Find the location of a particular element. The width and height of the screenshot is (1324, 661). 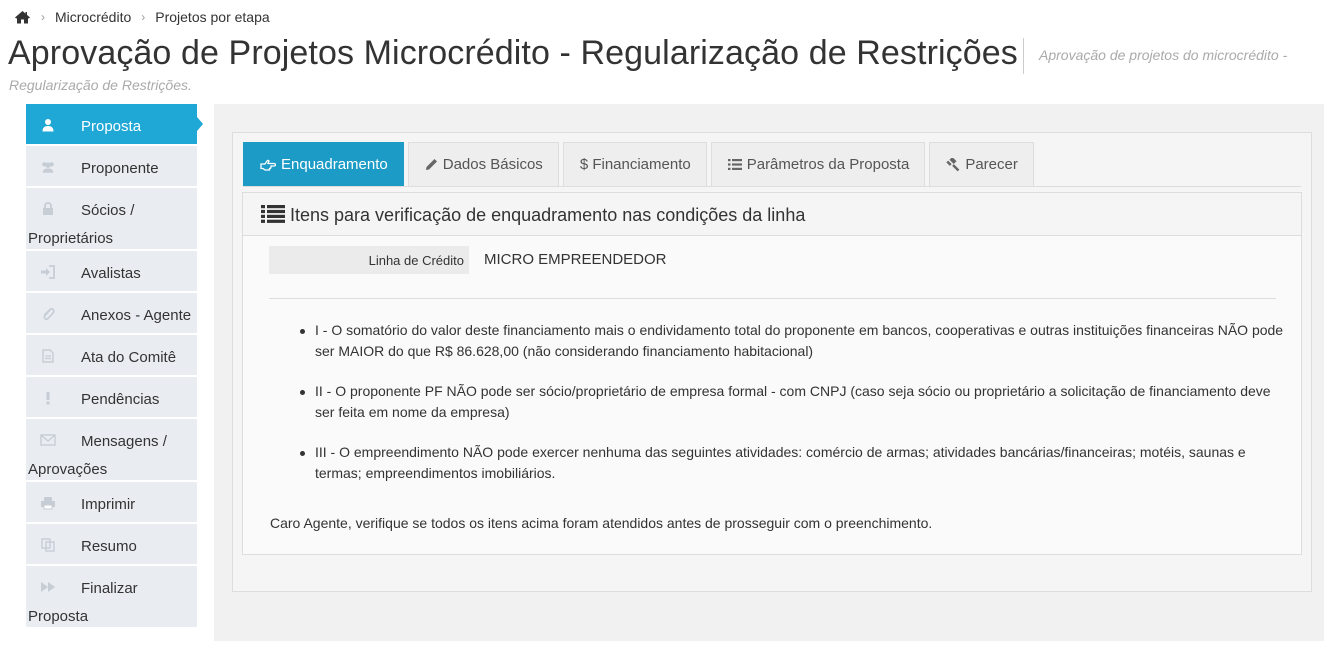

title-divider is located at coordinates (1023, 56).